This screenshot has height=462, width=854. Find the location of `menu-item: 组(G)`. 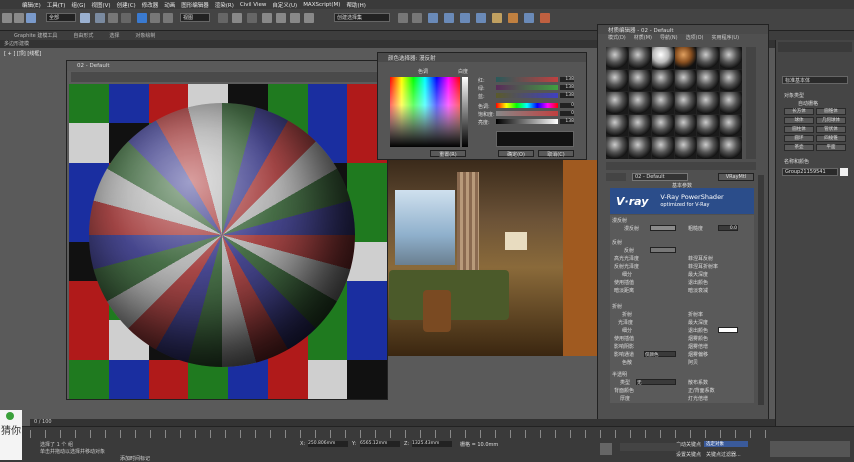

menu-item: 组(G) is located at coordinates (78, 5).